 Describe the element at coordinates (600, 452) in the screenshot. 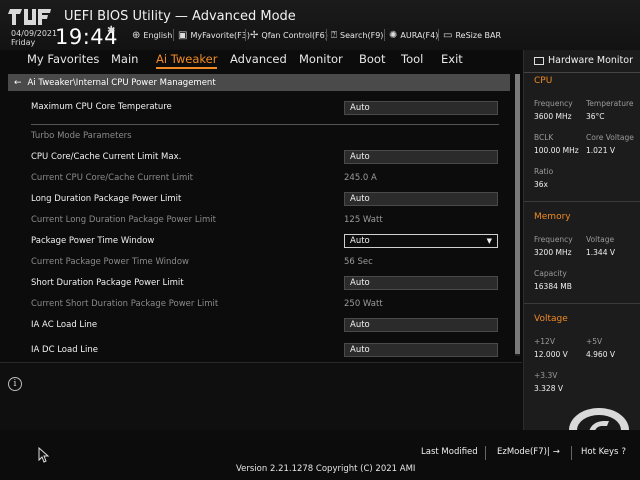

I see `hot-keys-label: Hot Keys` at that location.